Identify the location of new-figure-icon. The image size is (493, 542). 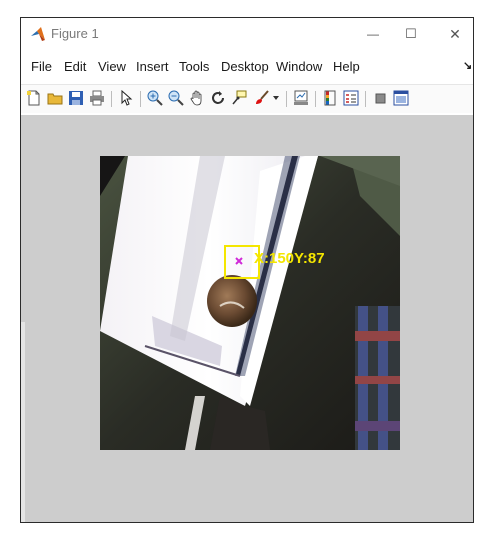
(34, 98).